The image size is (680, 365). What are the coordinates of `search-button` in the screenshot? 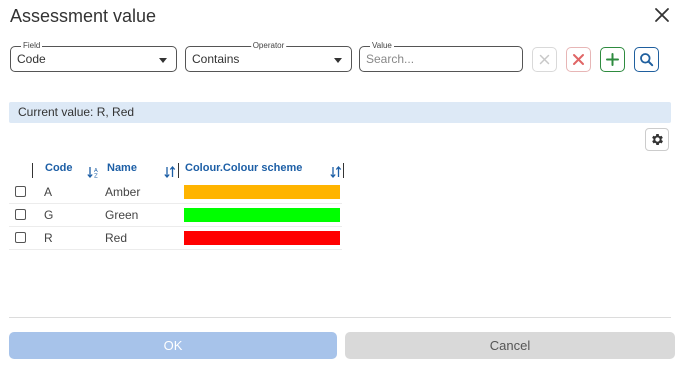 It's located at (646, 59).